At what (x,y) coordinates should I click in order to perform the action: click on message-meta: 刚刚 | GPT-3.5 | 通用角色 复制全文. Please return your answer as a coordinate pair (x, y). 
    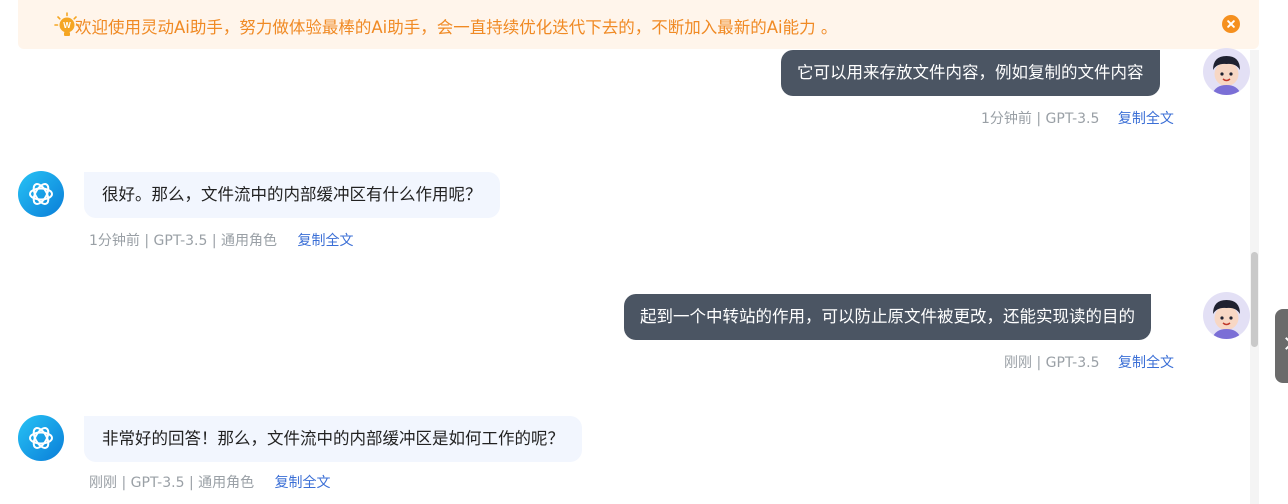
    Looking at the image, I should click on (210, 482).